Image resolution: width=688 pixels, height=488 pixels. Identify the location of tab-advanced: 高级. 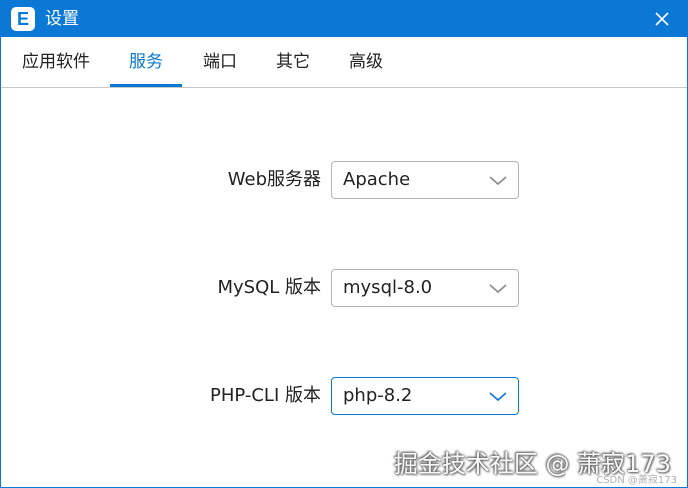
(366, 62).